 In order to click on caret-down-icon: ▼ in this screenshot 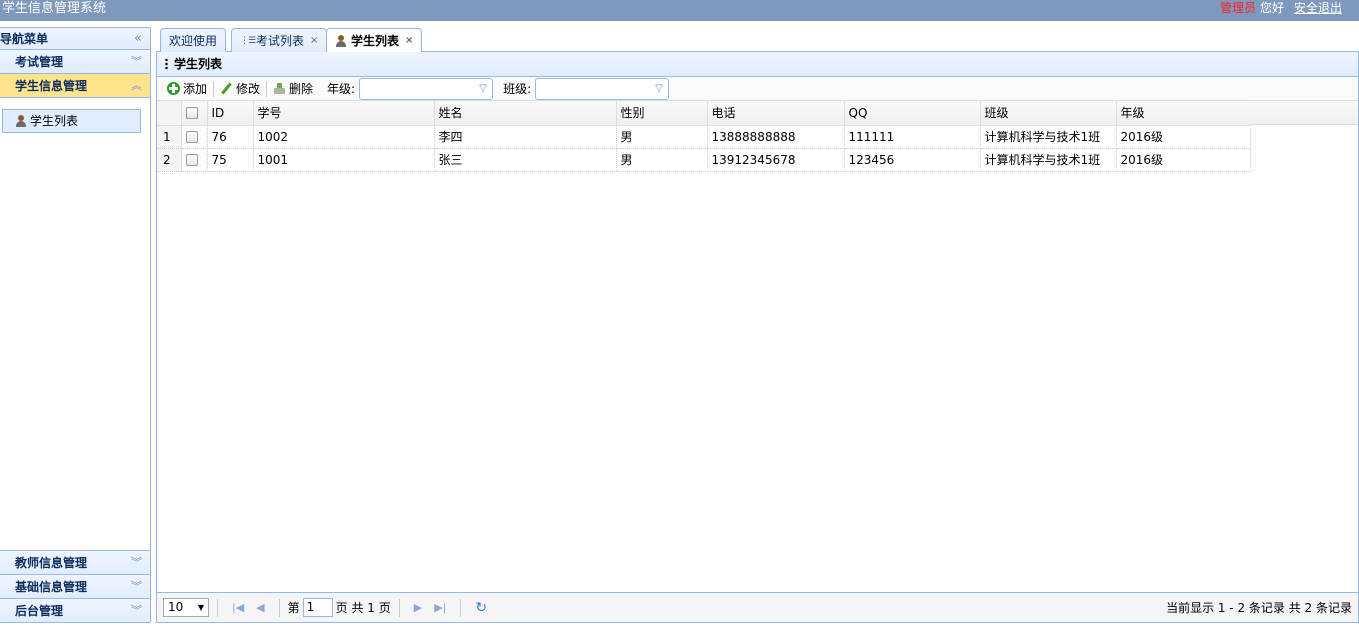, I will do `click(200, 607)`.